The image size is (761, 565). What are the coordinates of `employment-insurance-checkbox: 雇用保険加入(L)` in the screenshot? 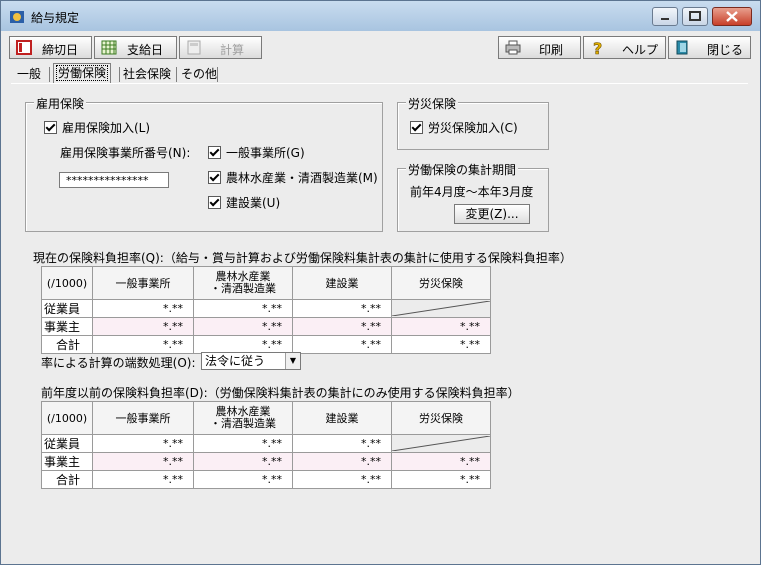 It's located at (97, 127).